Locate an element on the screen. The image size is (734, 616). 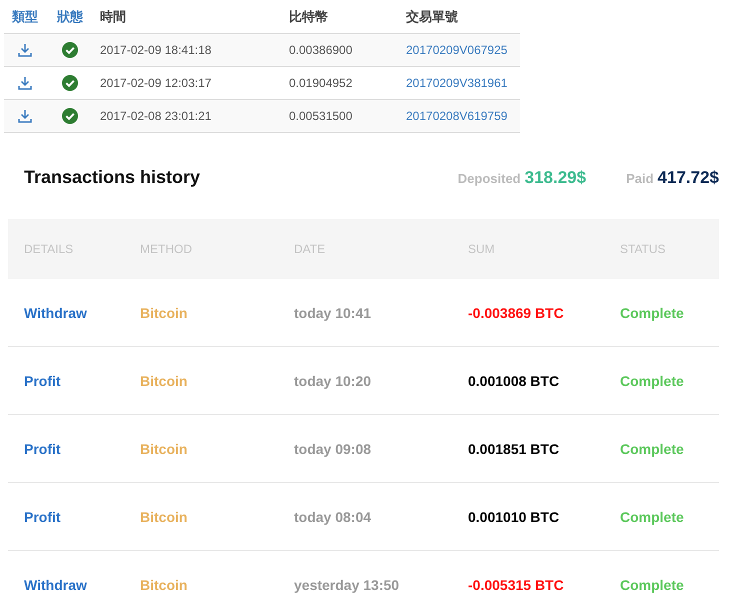
paid-amount: 417.72$ is located at coordinates (688, 178).